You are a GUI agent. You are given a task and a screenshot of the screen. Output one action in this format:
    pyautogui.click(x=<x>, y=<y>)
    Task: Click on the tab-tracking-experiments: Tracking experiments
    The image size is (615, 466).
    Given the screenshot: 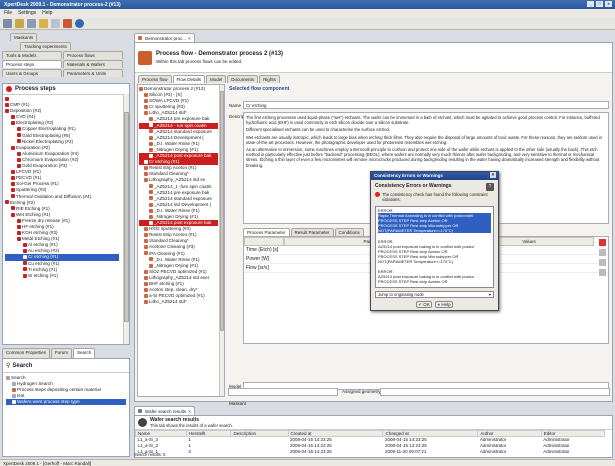 What is the action you would take?
    pyautogui.click(x=45, y=46)
    